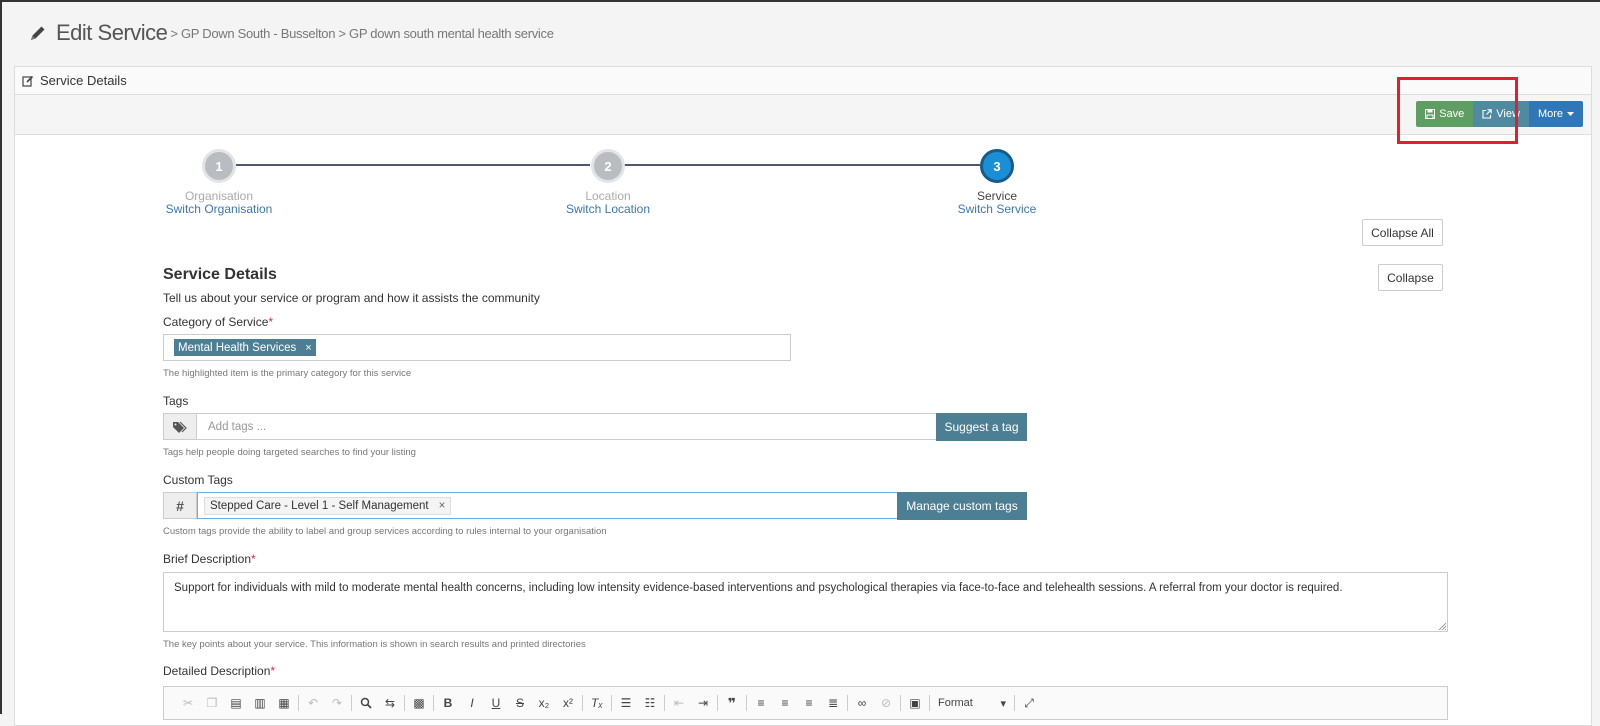  Describe the element at coordinates (313, 703) in the screenshot. I see `undo-icon: ↶` at that location.